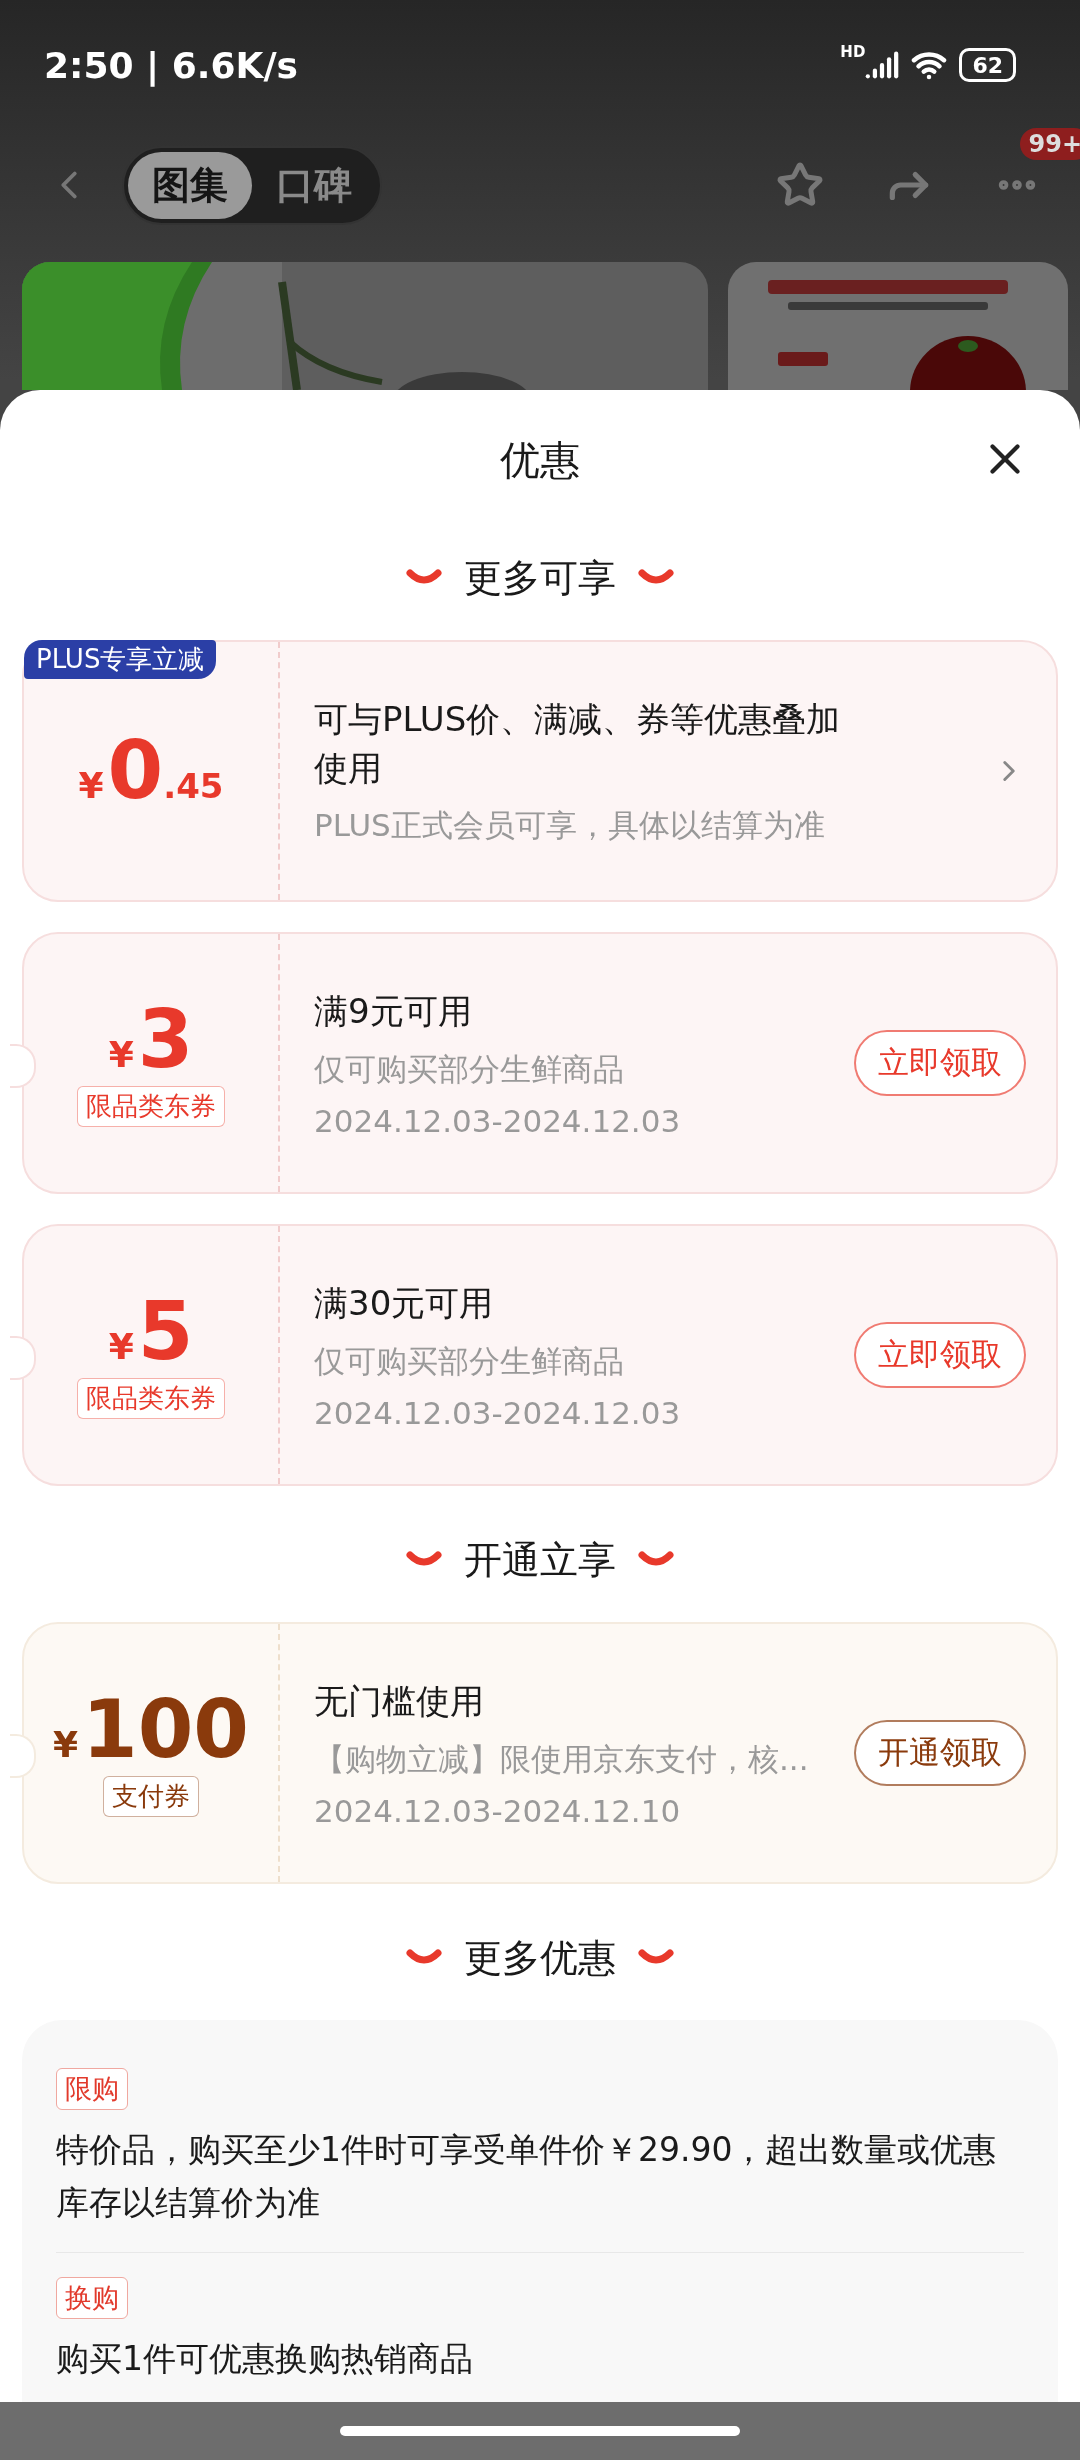 This screenshot has height=2460, width=1080. Describe the element at coordinates (120, 659) in the screenshot. I see `plus-badge: PLUS专享立减` at that location.